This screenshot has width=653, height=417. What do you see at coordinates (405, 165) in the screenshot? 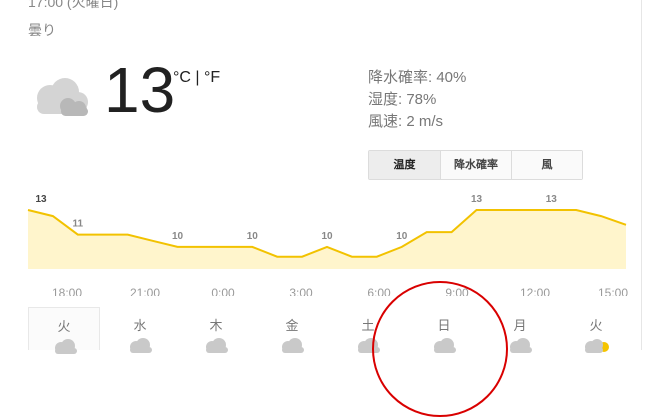
I see `tab-temperature: 温度` at bounding box center [405, 165].